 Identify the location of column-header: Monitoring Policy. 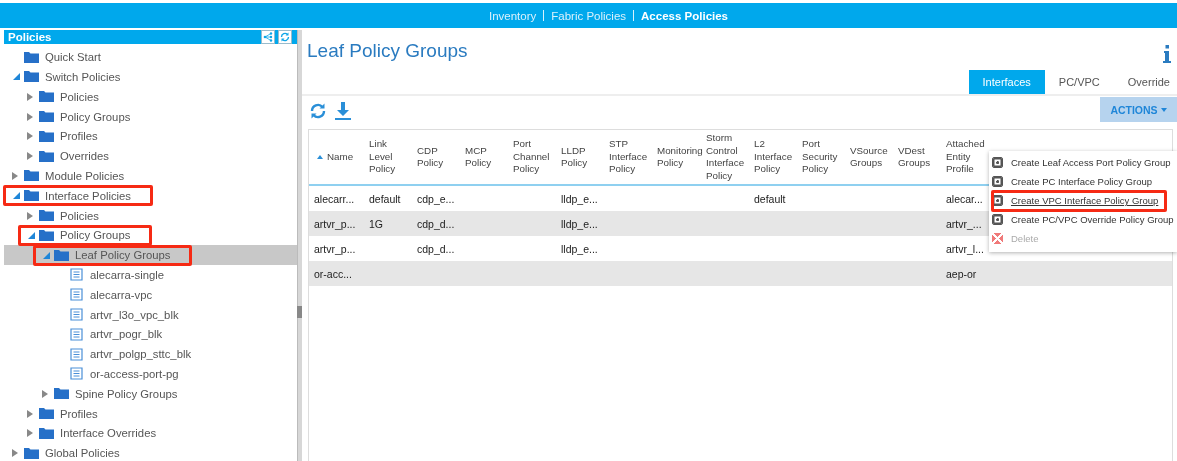
(678, 157).